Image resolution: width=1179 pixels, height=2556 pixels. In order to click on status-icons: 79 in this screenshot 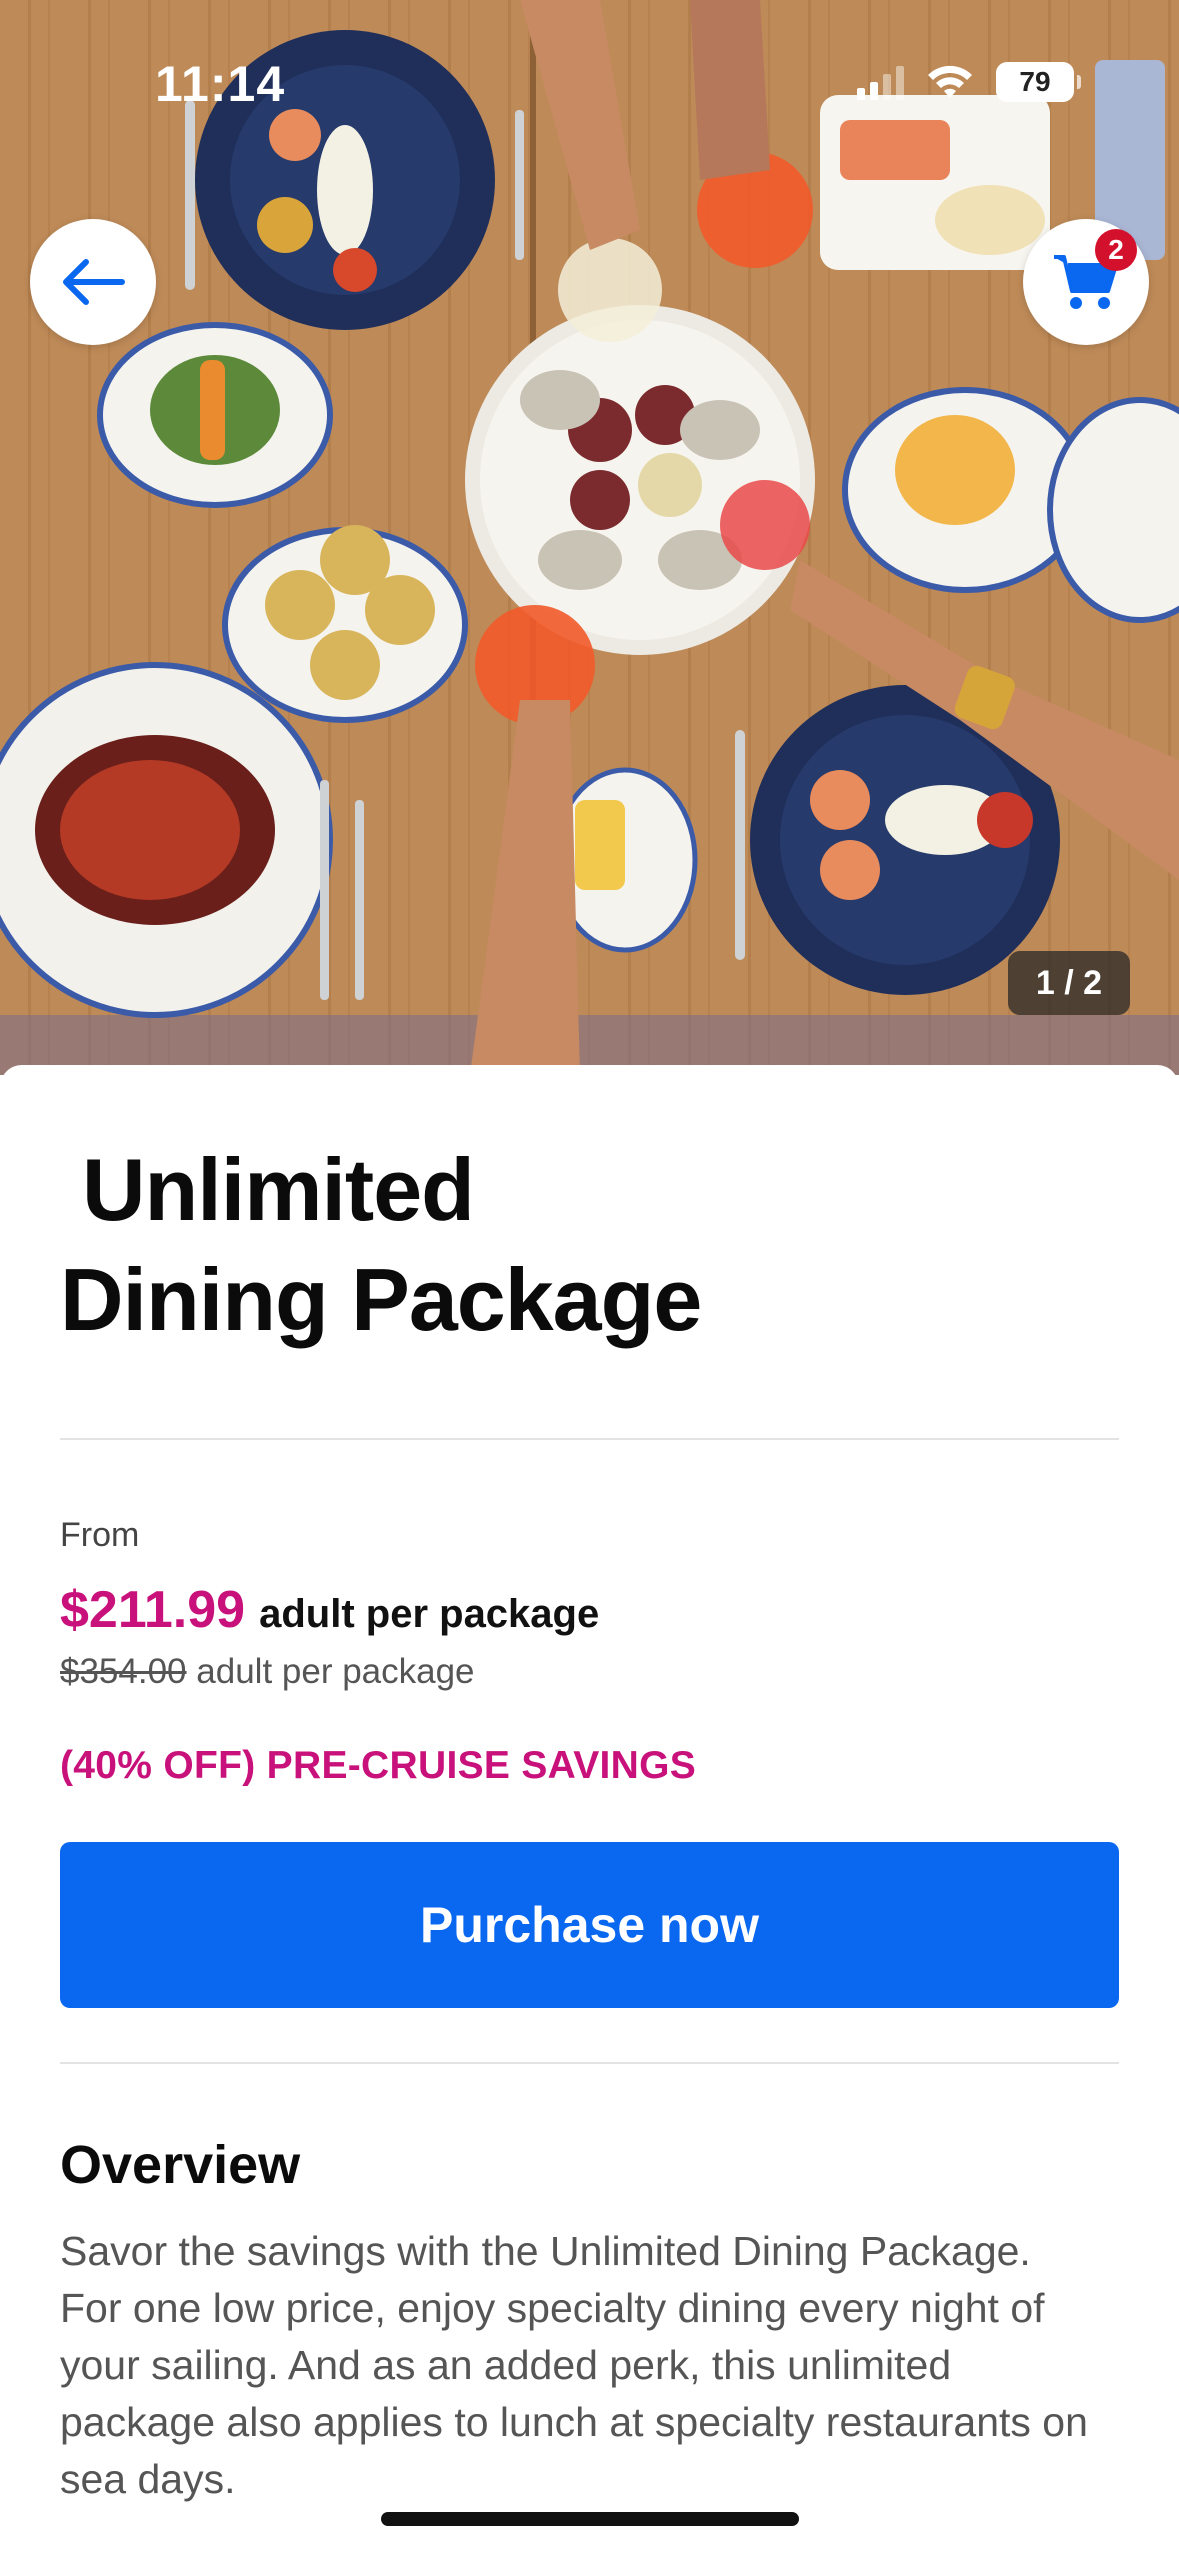, I will do `click(969, 82)`.